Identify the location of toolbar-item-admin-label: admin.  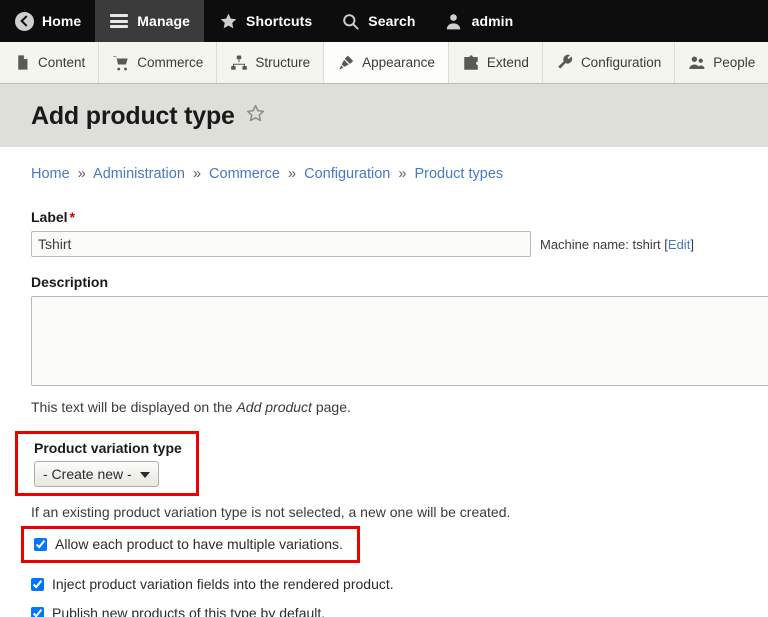
(492, 21).